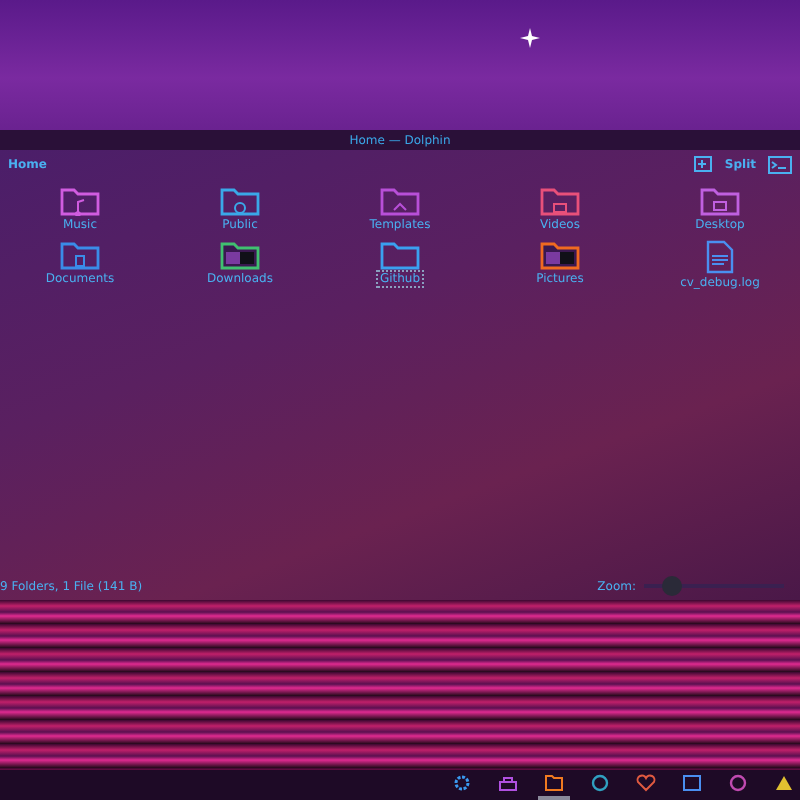 This screenshot has width=800, height=800. I want to click on terminal-icon, so click(780, 164).